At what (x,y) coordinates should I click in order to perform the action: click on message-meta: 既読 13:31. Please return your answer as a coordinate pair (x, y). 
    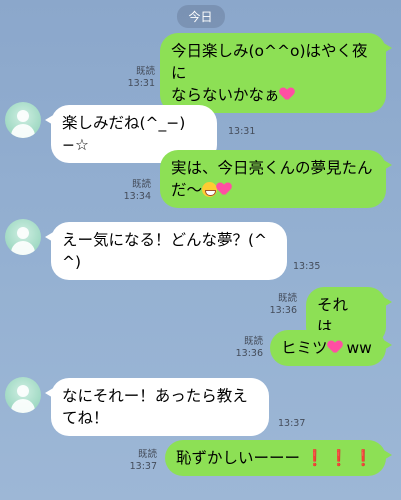
    Looking at the image, I should click on (141, 78).